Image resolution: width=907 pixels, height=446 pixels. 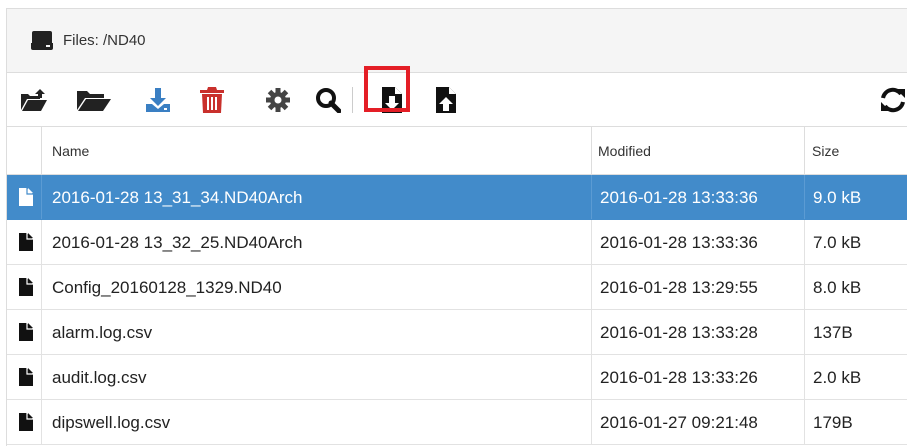 I want to click on file-upload-button, so click(x=446, y=100).